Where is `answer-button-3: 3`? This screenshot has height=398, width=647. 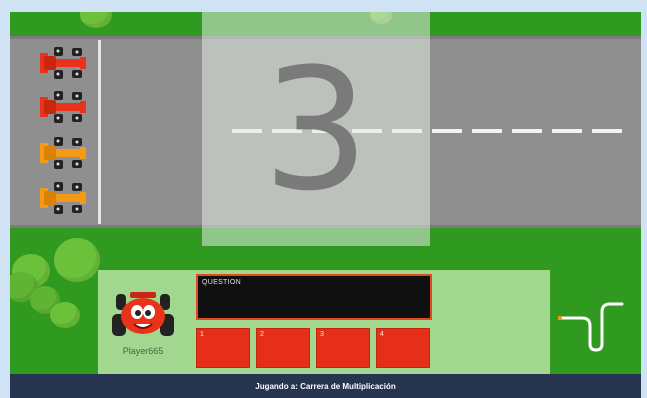 answer-button-3: 3 is located at coordinates (343, 348).